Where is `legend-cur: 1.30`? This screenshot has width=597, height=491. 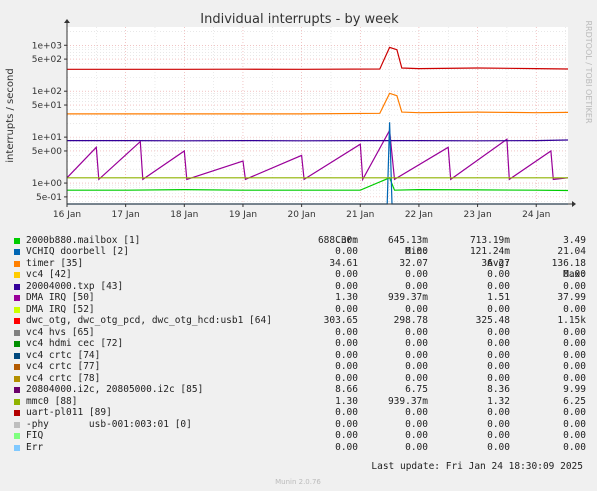
legend-cur: 1.30 is located at coordinates (346, 297).